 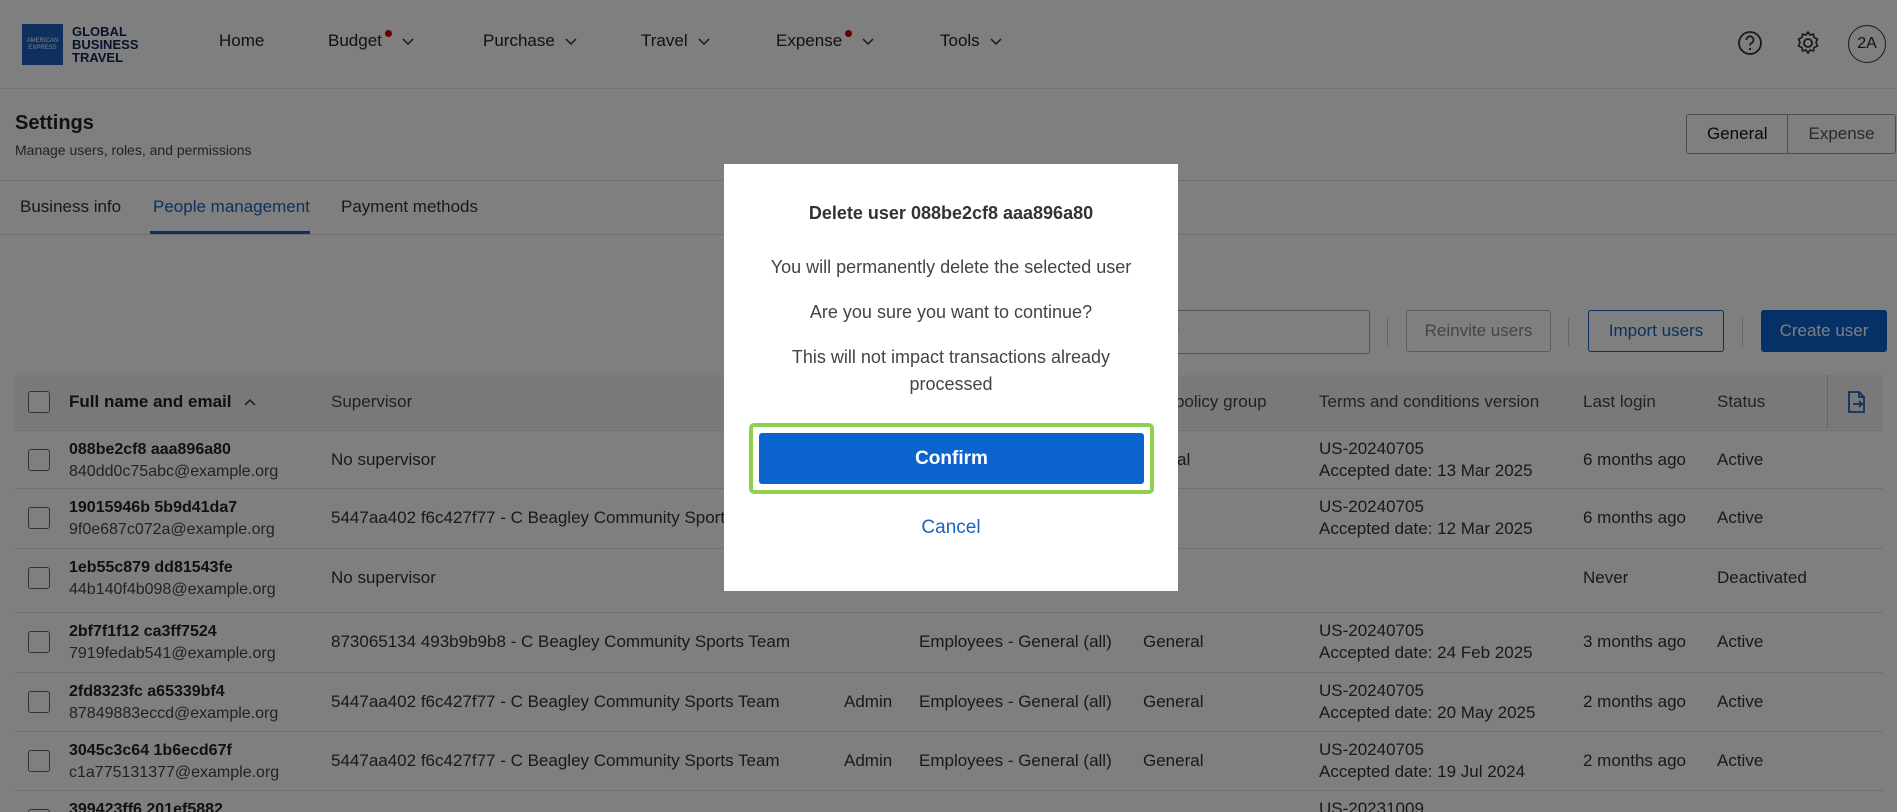 I want to click on dialog-title: Delete user 088be2cf8 aaa896a80, so click(x=951, y=213).